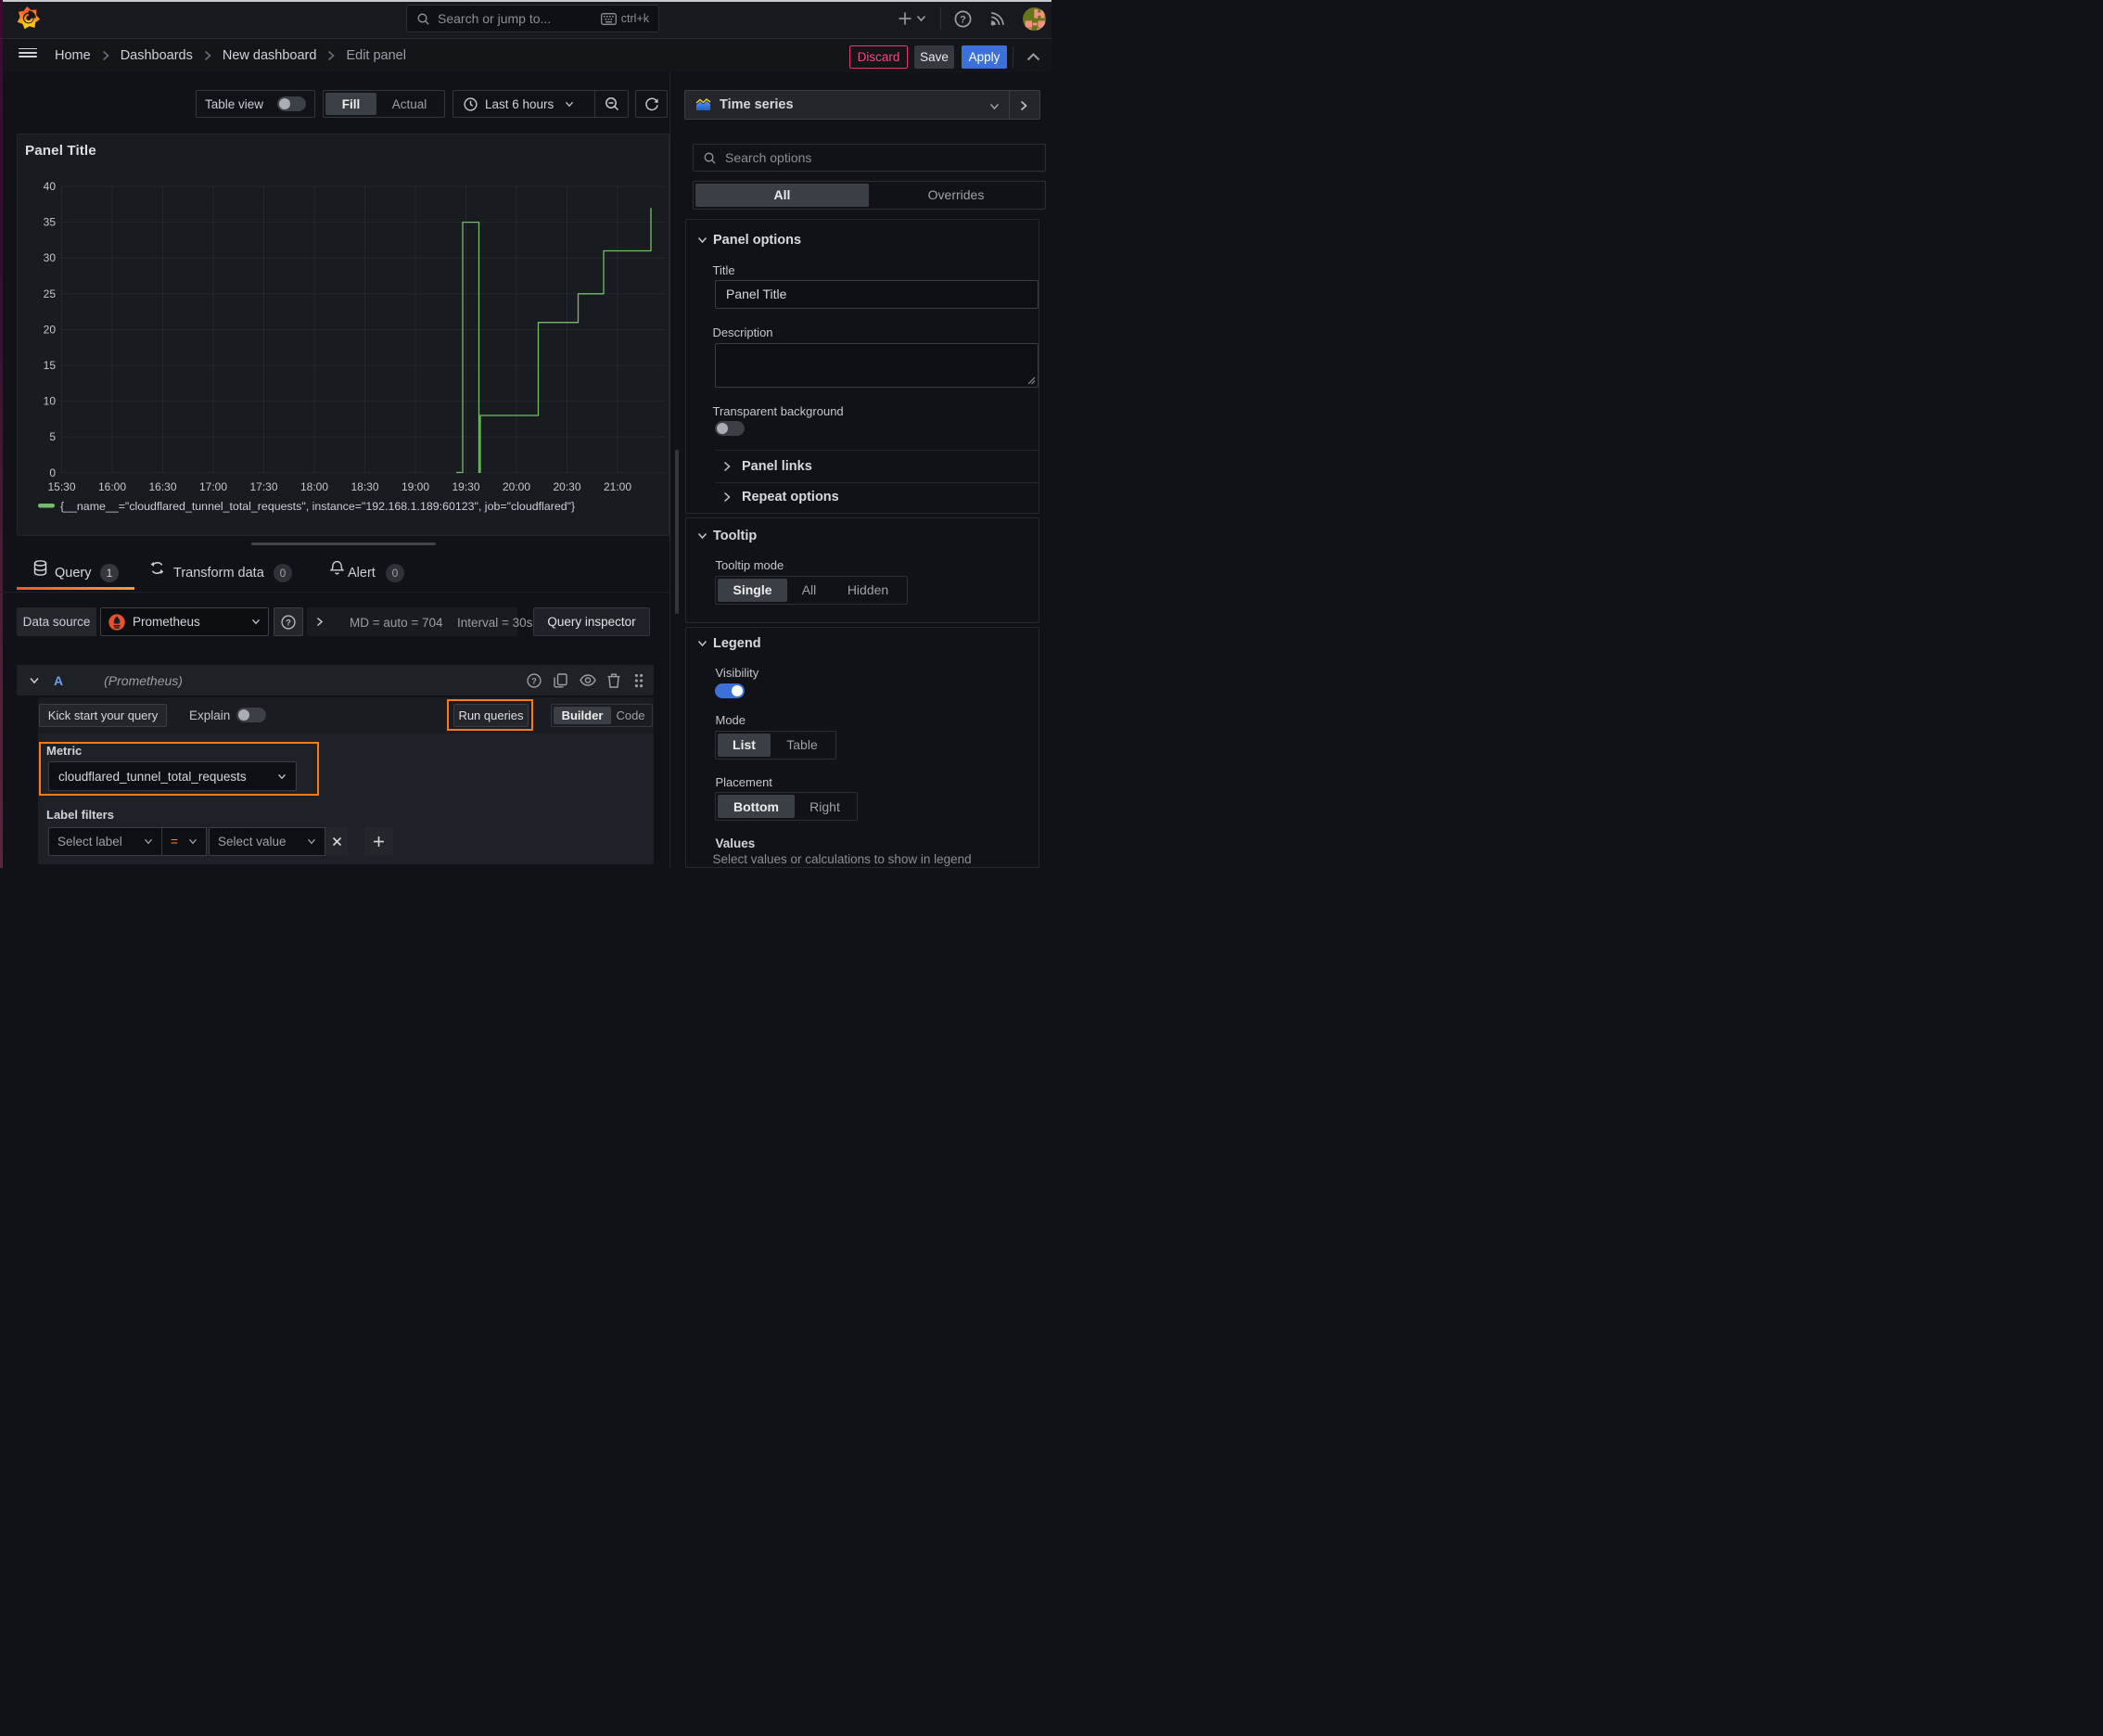  What do you see at coordinates (263, 487) in the screenshot?
I see `svg-text: 17:30` at bounding box center [263, 487].